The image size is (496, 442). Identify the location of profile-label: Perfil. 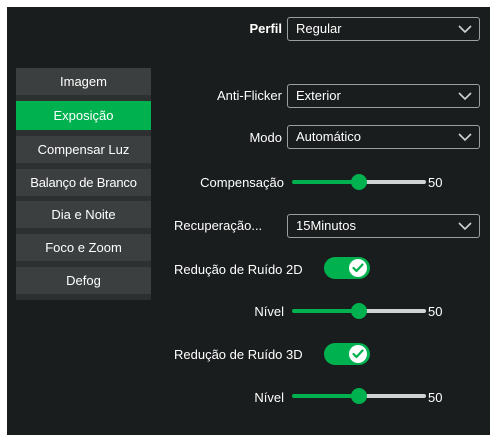
(265, 28).